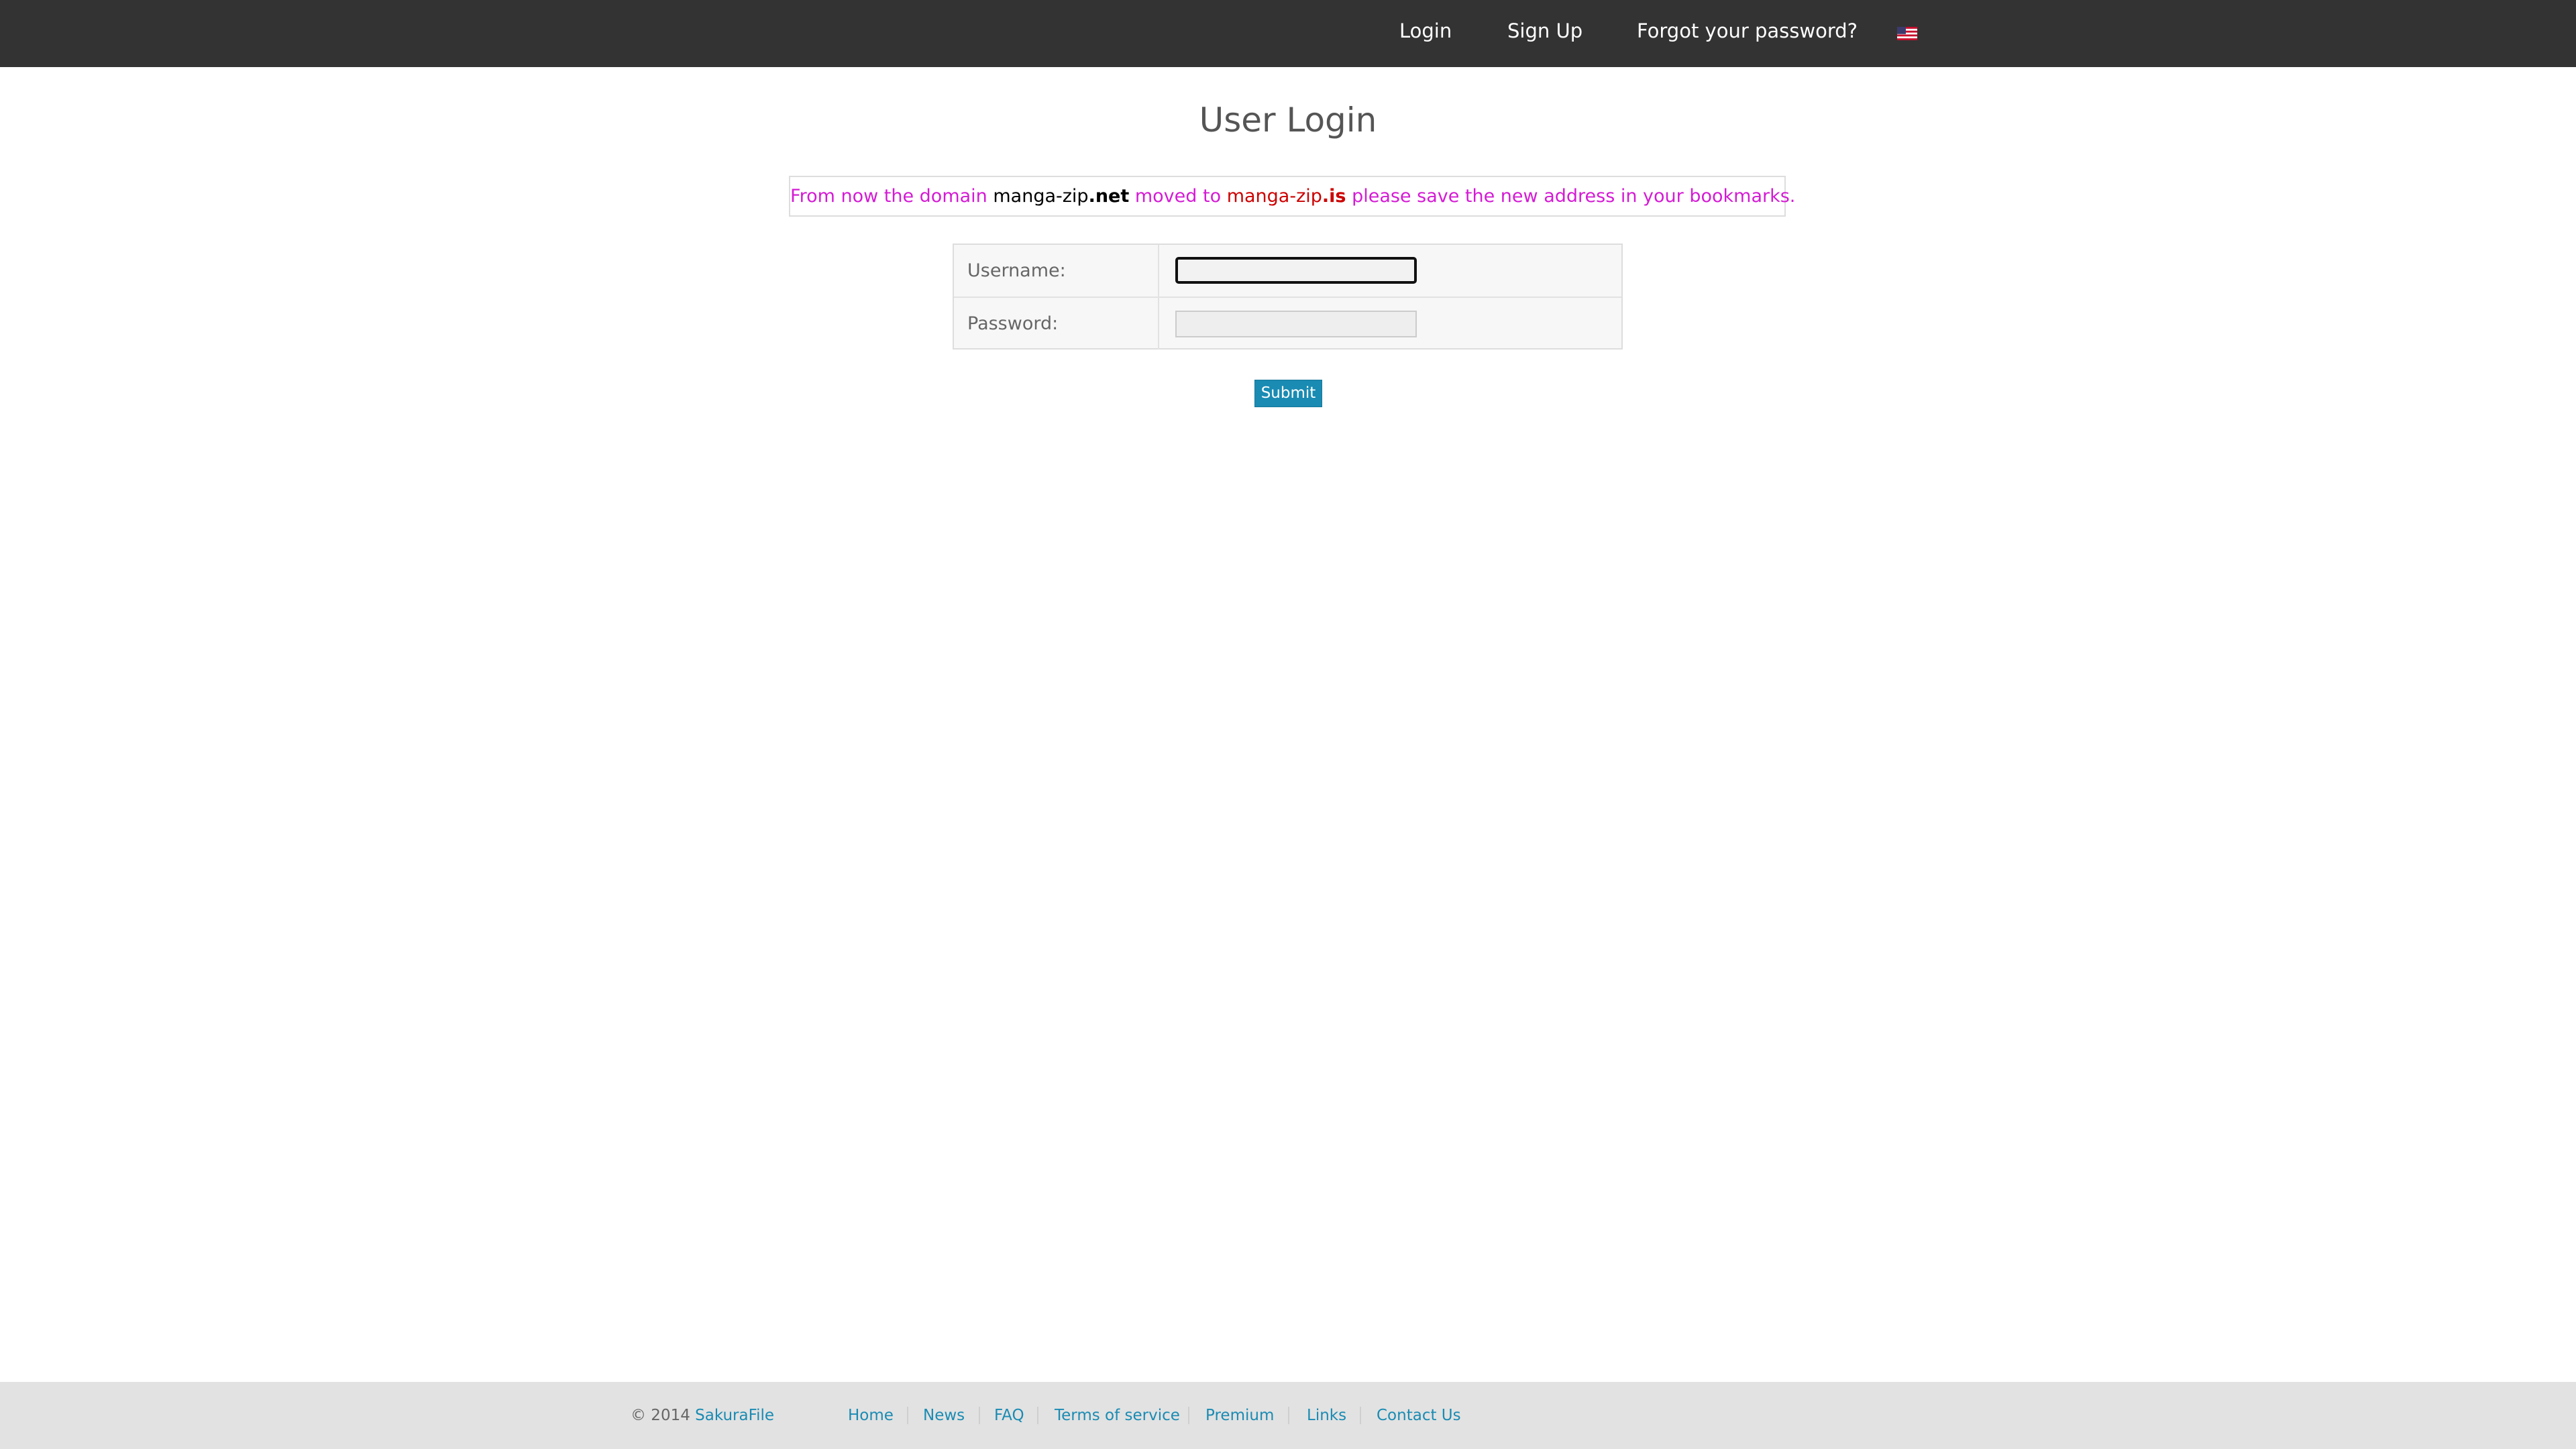 Image resolution: width=2576 pixels, height=1449 pixels. What do you see at coordinates (1109, 196) in the screenshot?
I see `notice-old-domain-tld: .net` at bounding box center [1109, 196].